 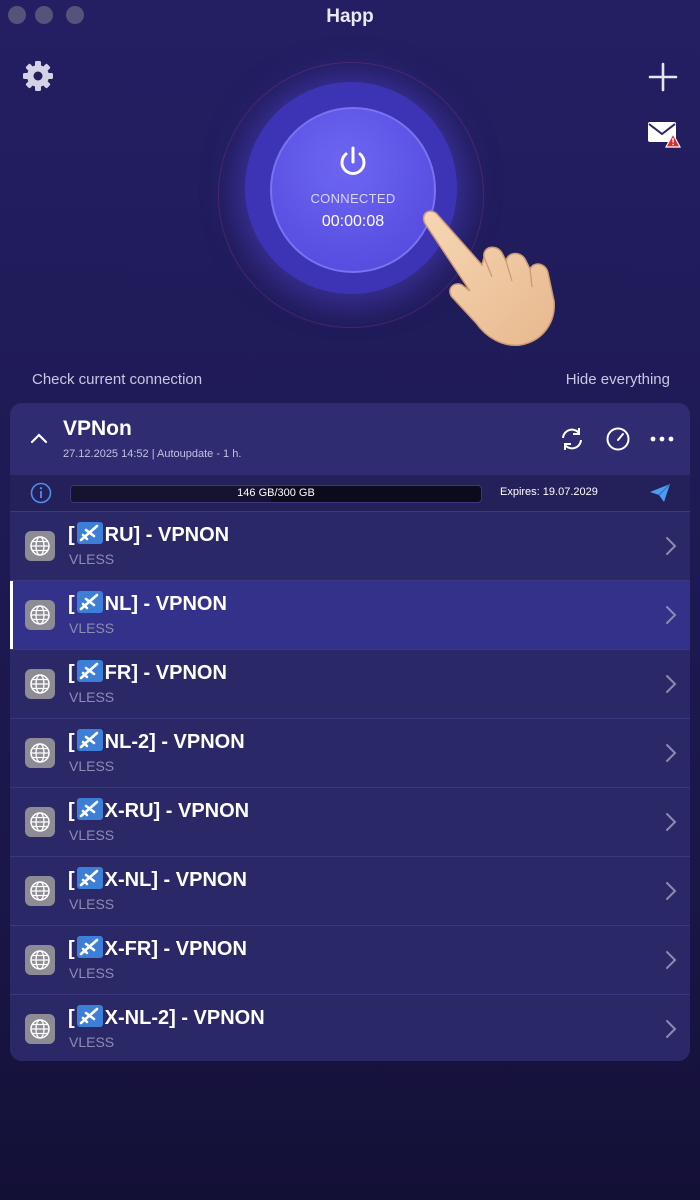 I want to click on server-name: [ X-NL-2] - VPNON, so click(x=166, y=1017).